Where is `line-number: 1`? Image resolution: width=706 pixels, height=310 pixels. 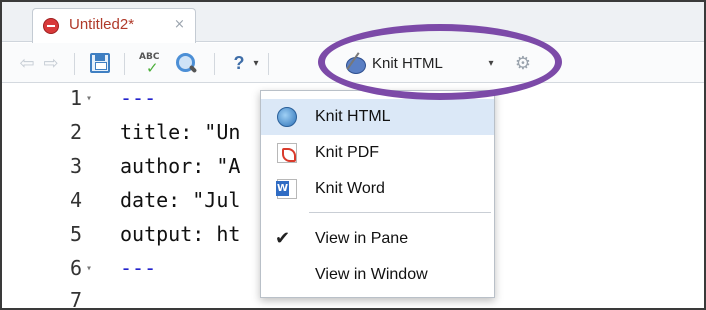
line-number: 1 is located at coordinates (75, 98).